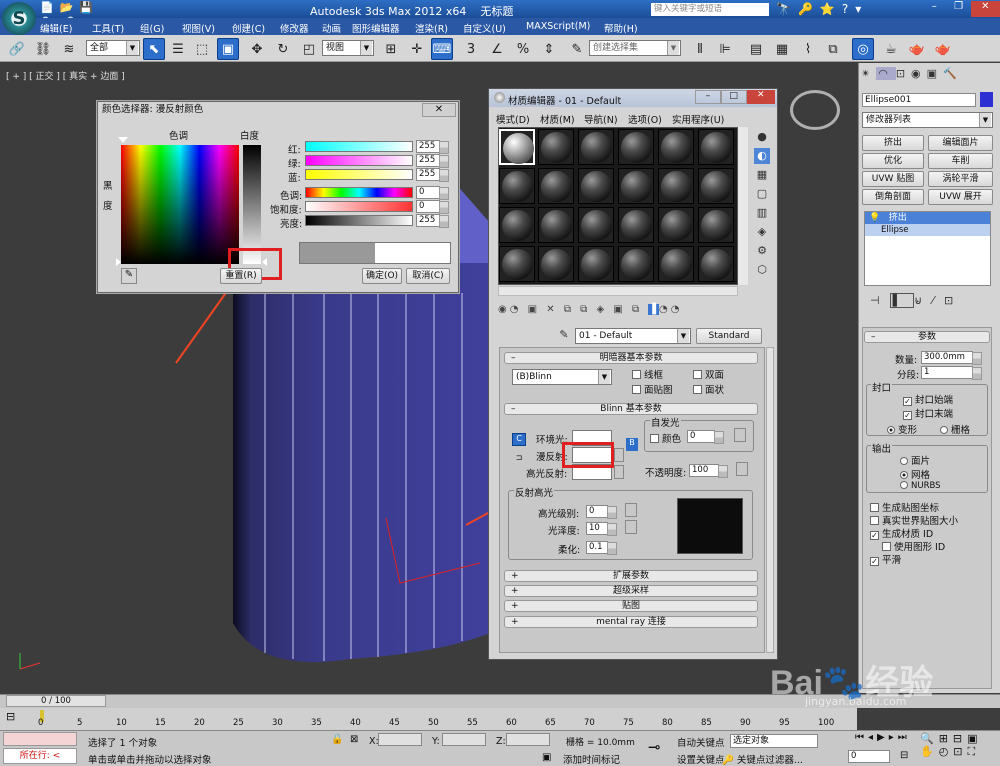  Describe the element at coordinates (920, 486) in the screenshot. I see `nurbs-radio: NURBS` at that location.